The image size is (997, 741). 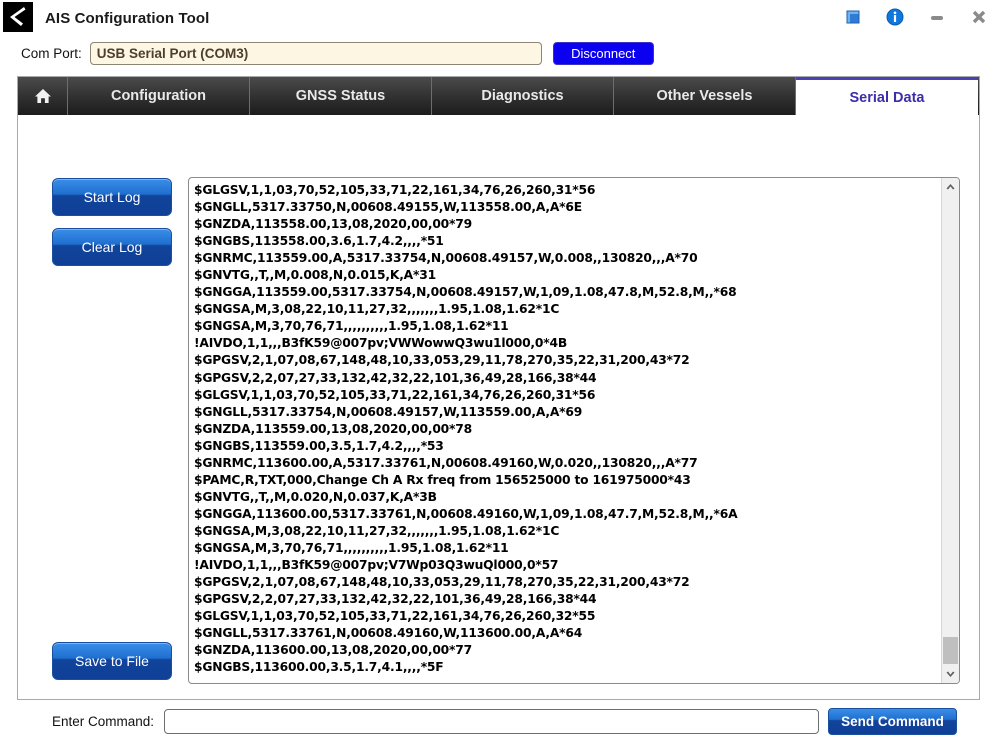 What do you see at coordinates (853, 17) in the screenshot?
I see `book-icon` at bounding box center [853, 17].